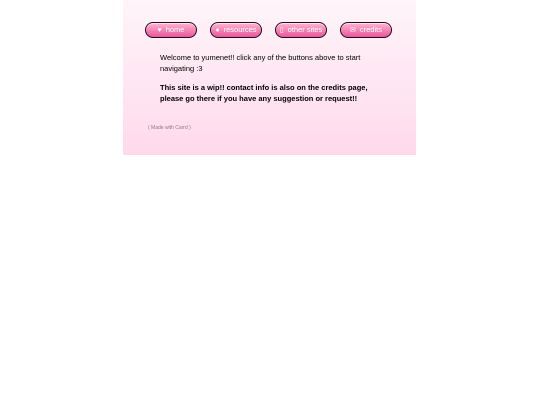 The width and height of the screenshot is (540, 405). What do you see at coordinates (353, 30) in the screenshot?
I see `envelope-icon: ✉` at bounding box center [353, 30].